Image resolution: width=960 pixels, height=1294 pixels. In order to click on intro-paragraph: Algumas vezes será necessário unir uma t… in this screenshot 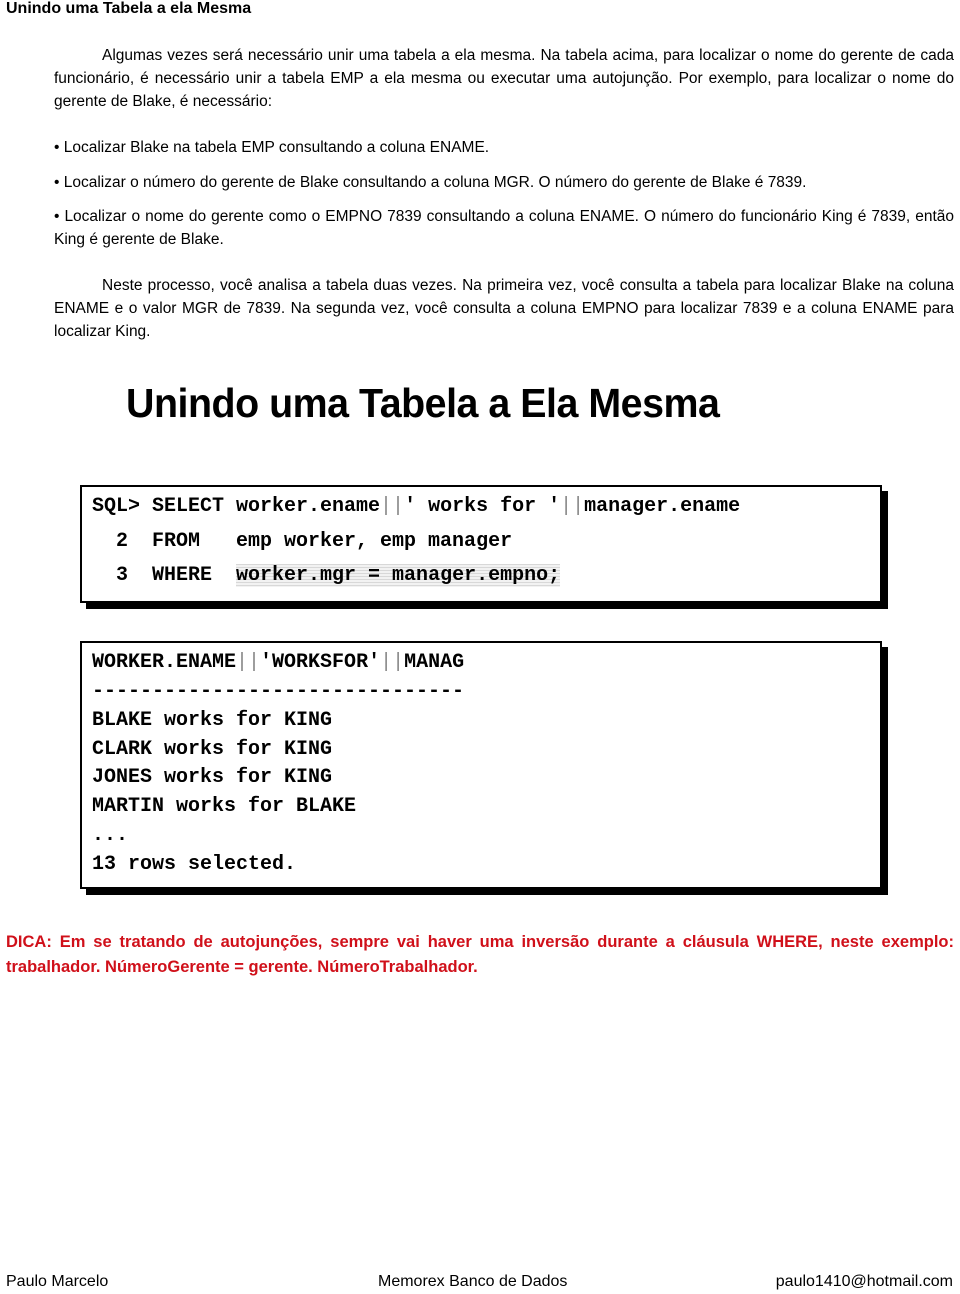, I will do `click(504, 78)`.